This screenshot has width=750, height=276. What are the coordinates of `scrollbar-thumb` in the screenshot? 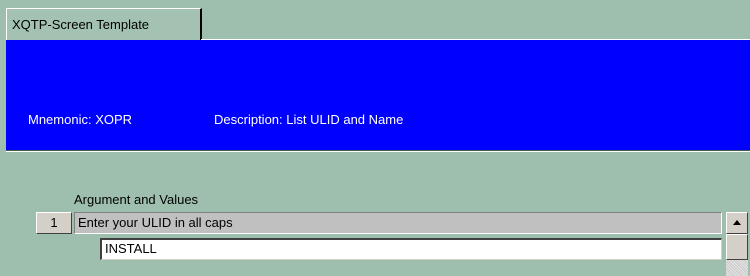 It's located at (737, 247).